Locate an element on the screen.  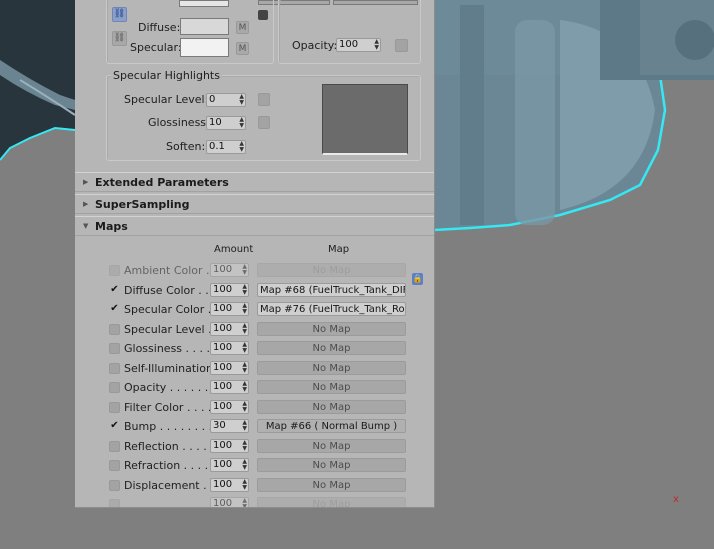
specular-level-label: Specular Level: is located at coordinates (166, 99).